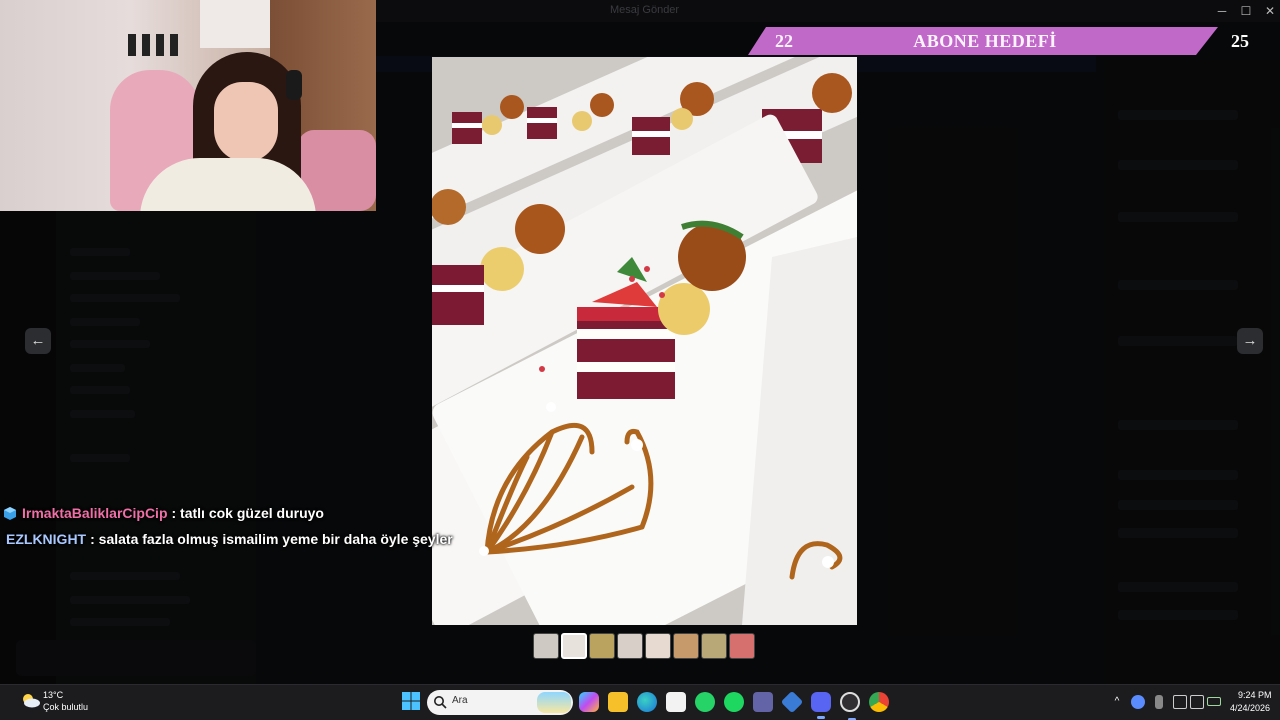  I want to click on webcam-feed, so click(188, 105).